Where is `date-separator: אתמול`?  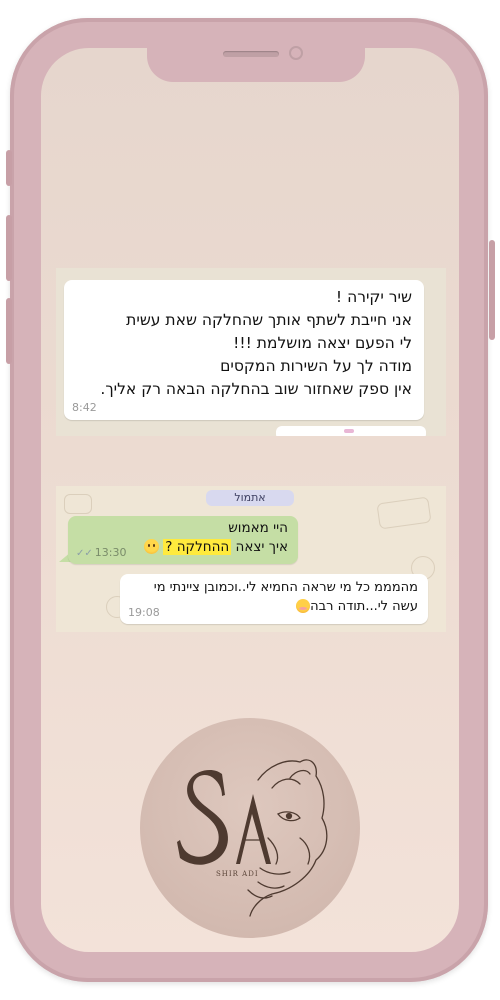 date-separator: אתמול is located at coordinates (250, 498).